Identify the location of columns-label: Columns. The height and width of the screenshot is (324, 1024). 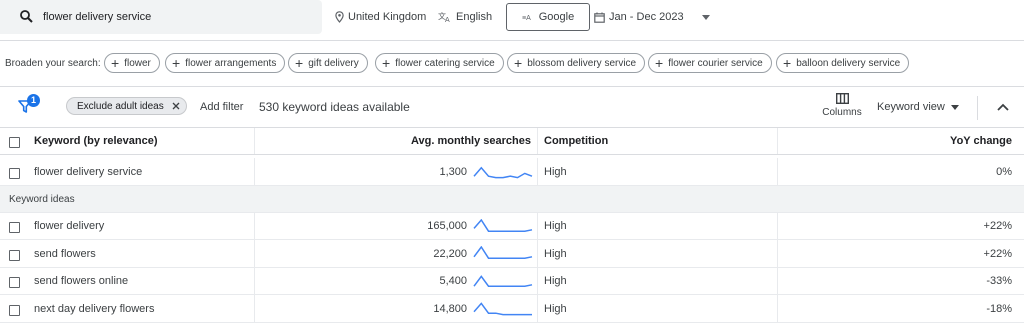
(842, 112).